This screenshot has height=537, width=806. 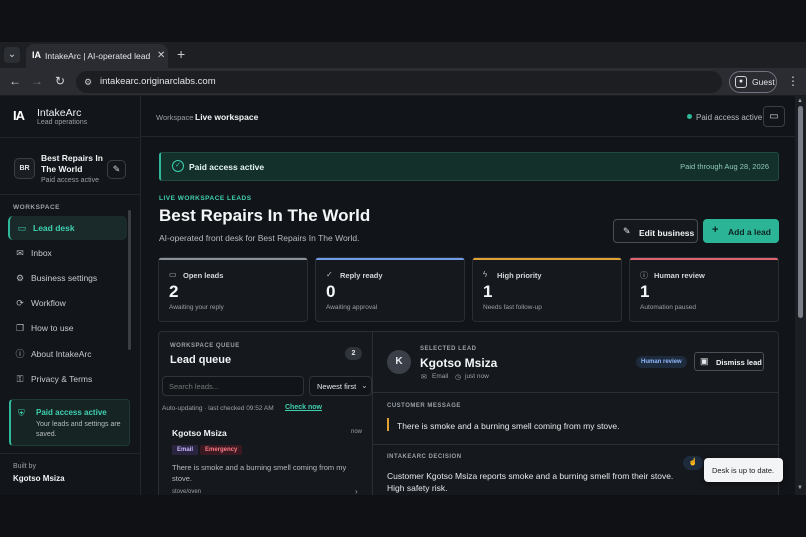 I want to click on built-by-label: Built by, so click(x=24, y=466).